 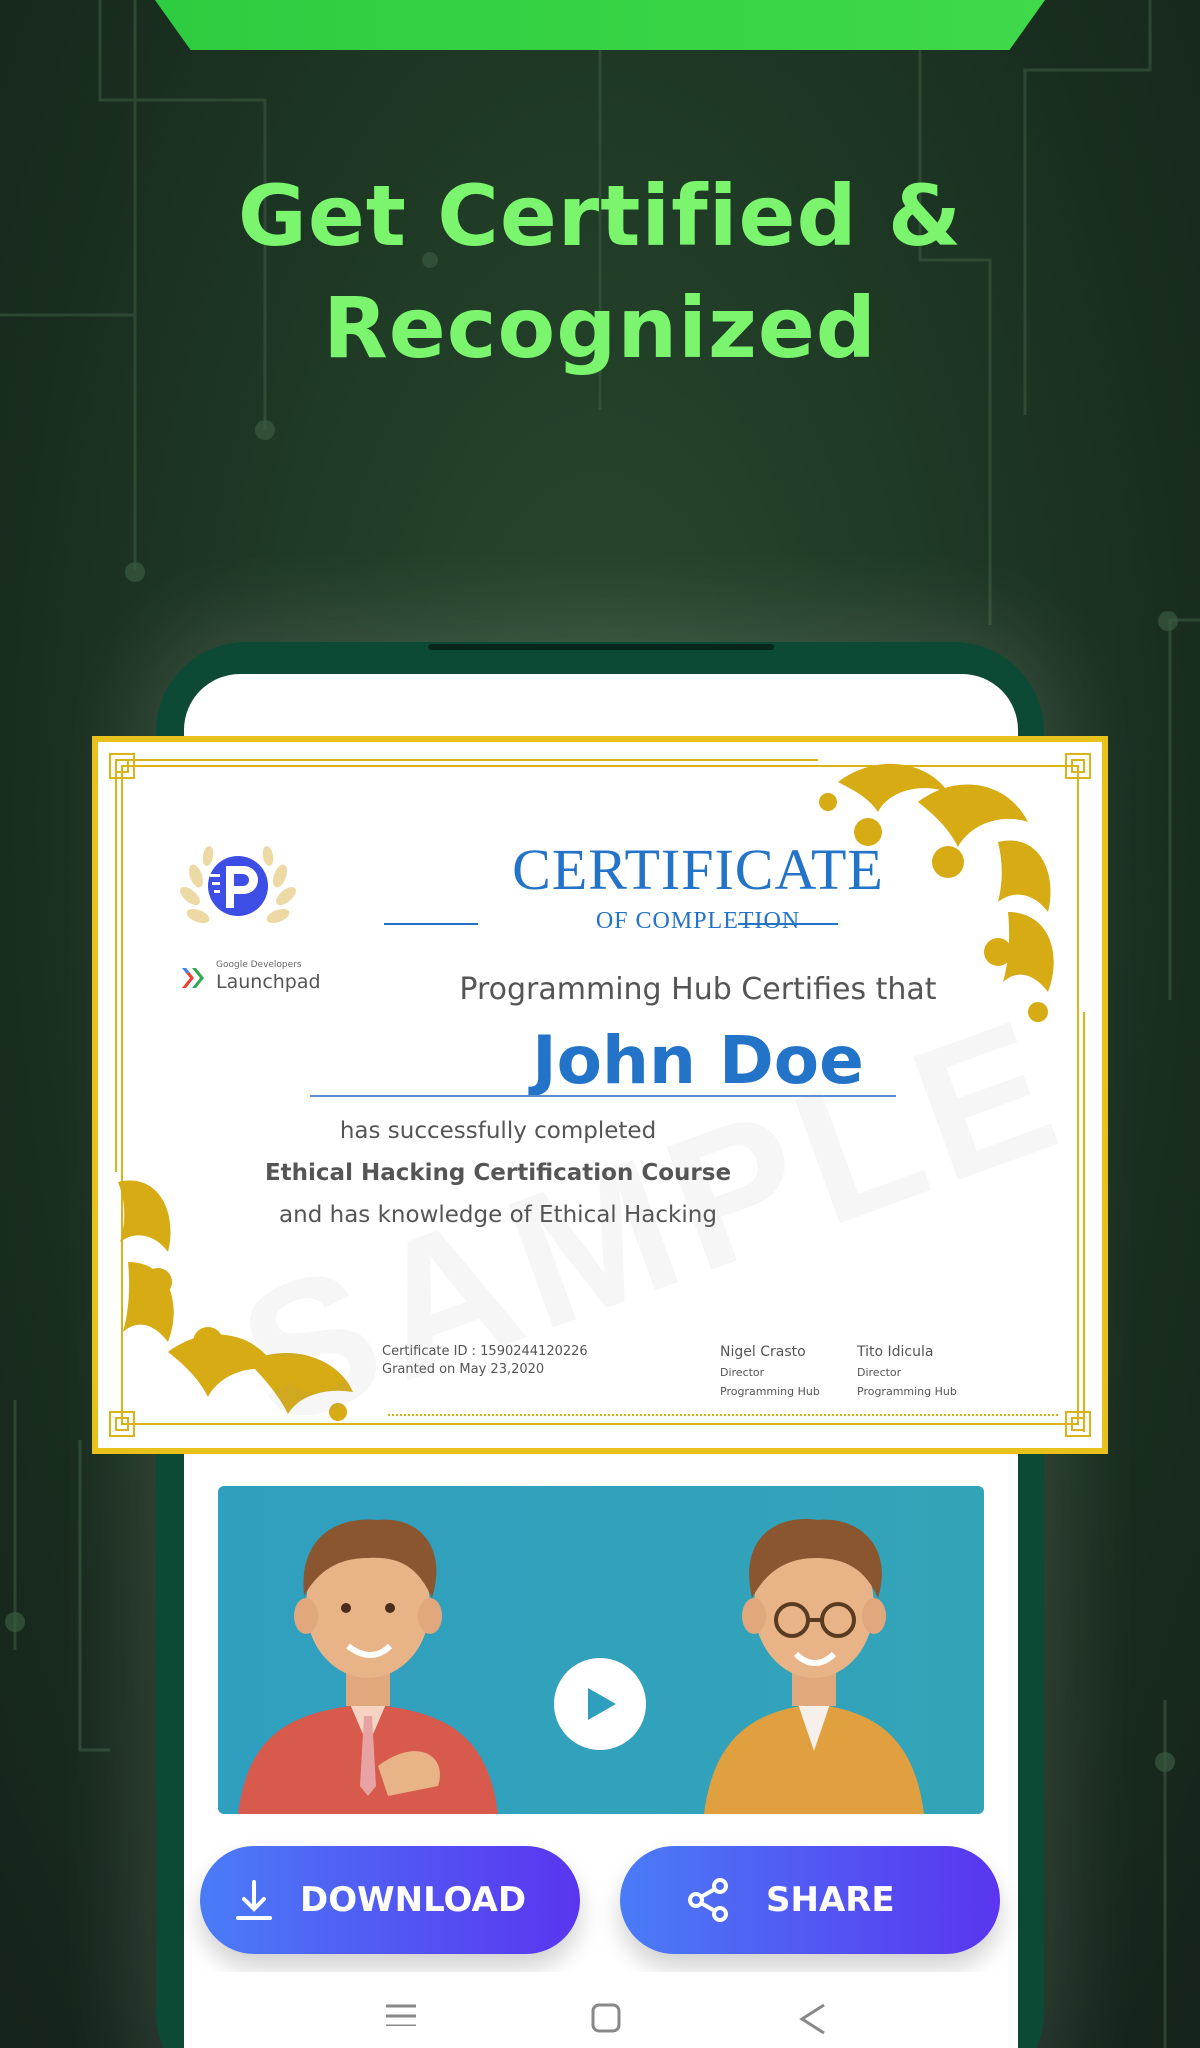 I want to click on headline-line-2: Recognized, so click(x=600, y=328).